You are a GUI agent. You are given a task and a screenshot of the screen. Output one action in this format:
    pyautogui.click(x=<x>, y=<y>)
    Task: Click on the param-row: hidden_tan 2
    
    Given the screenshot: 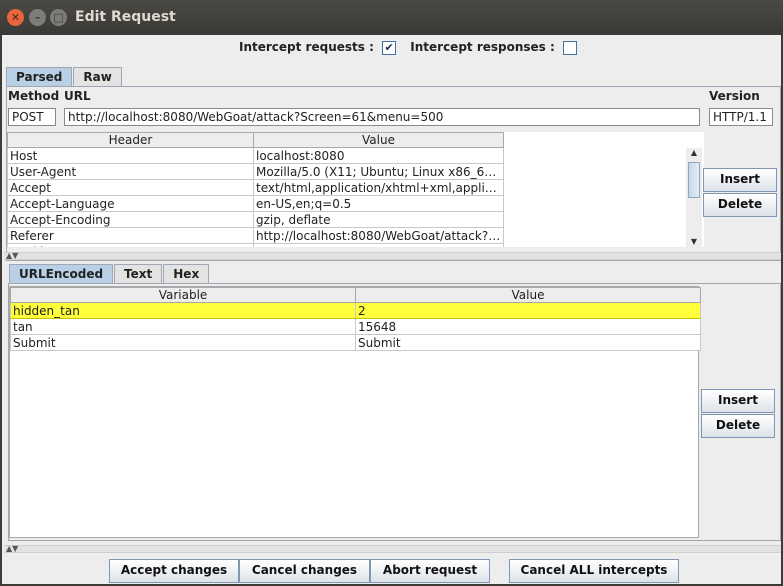 What is the action you would take?
    pyautogui.click(x=355, y=310)
    